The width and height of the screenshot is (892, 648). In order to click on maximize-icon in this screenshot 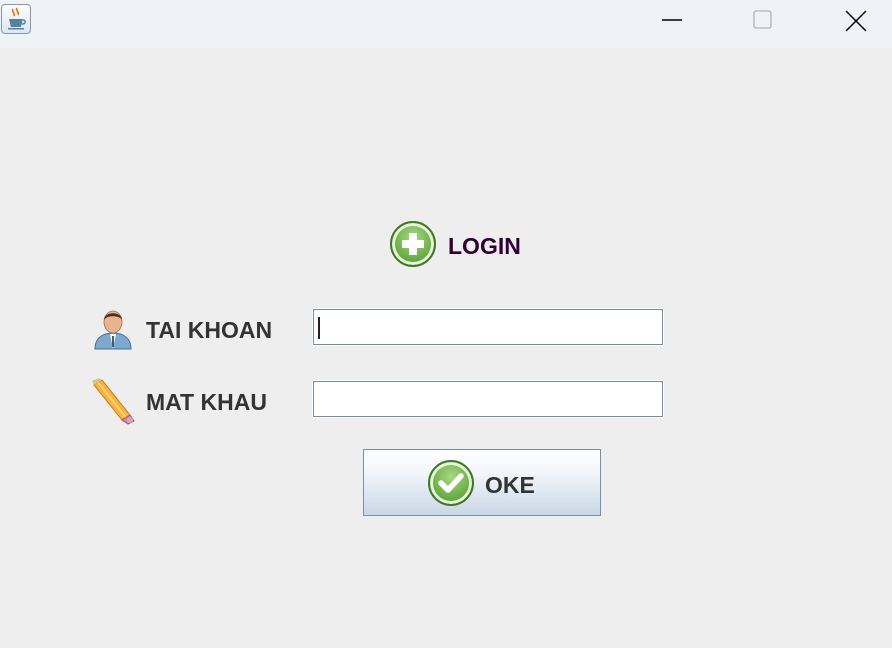, I will do `click(762, 19)`.